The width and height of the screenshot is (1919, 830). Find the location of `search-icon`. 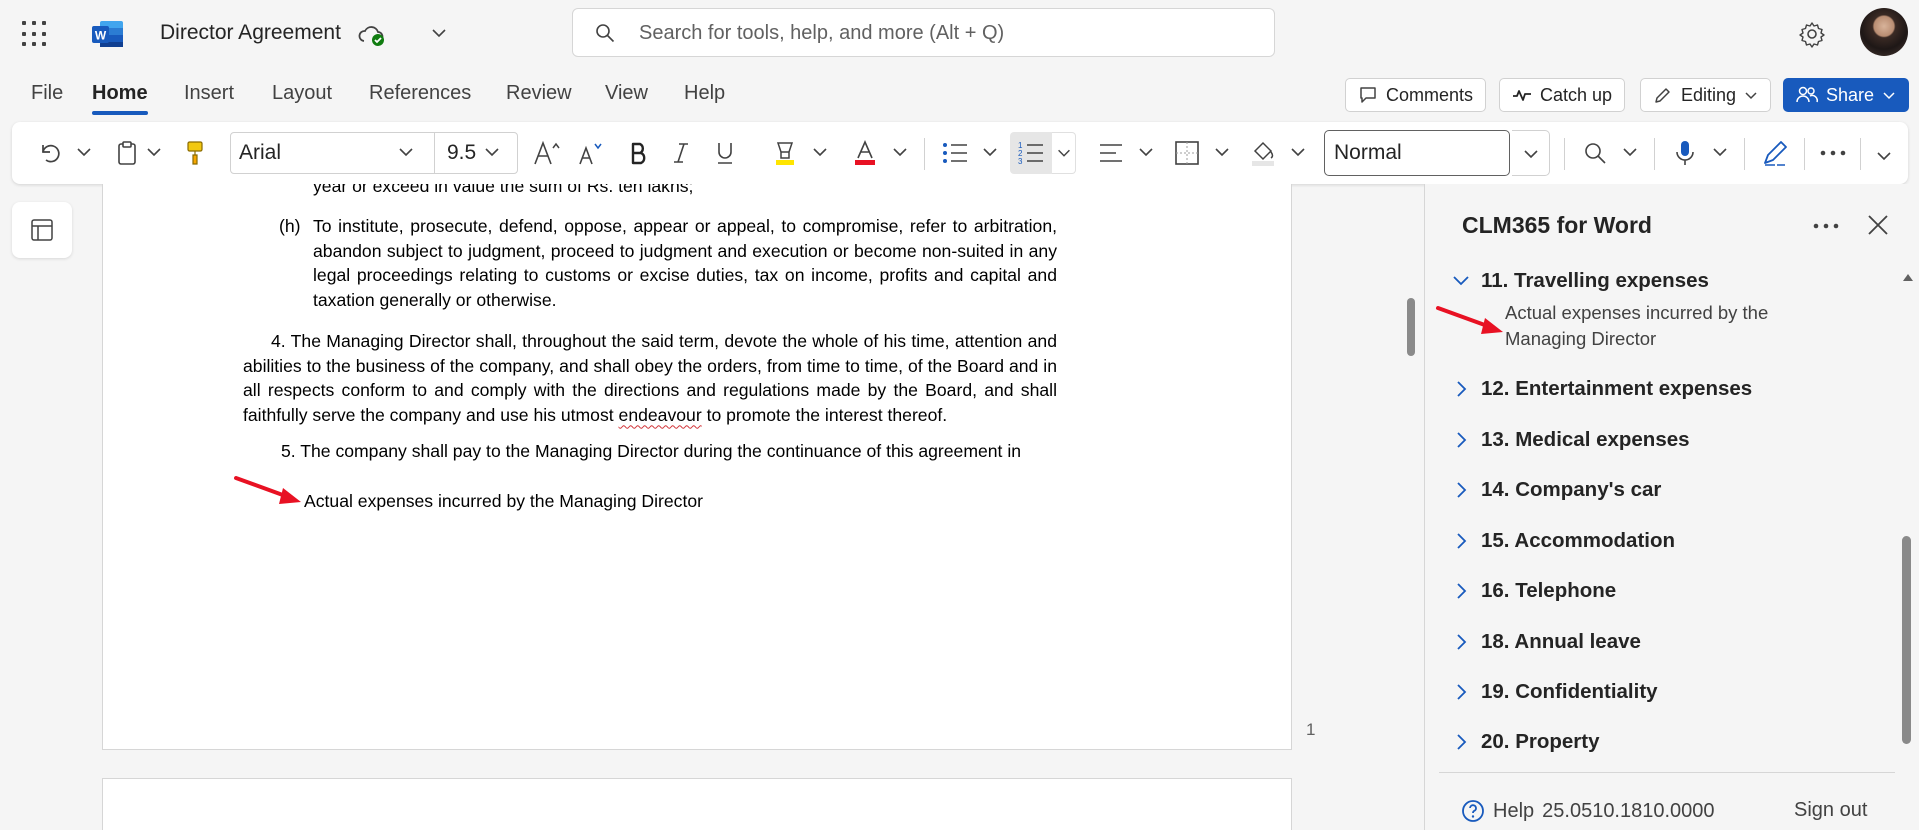

search-icon is located at coordinates (605, 33).